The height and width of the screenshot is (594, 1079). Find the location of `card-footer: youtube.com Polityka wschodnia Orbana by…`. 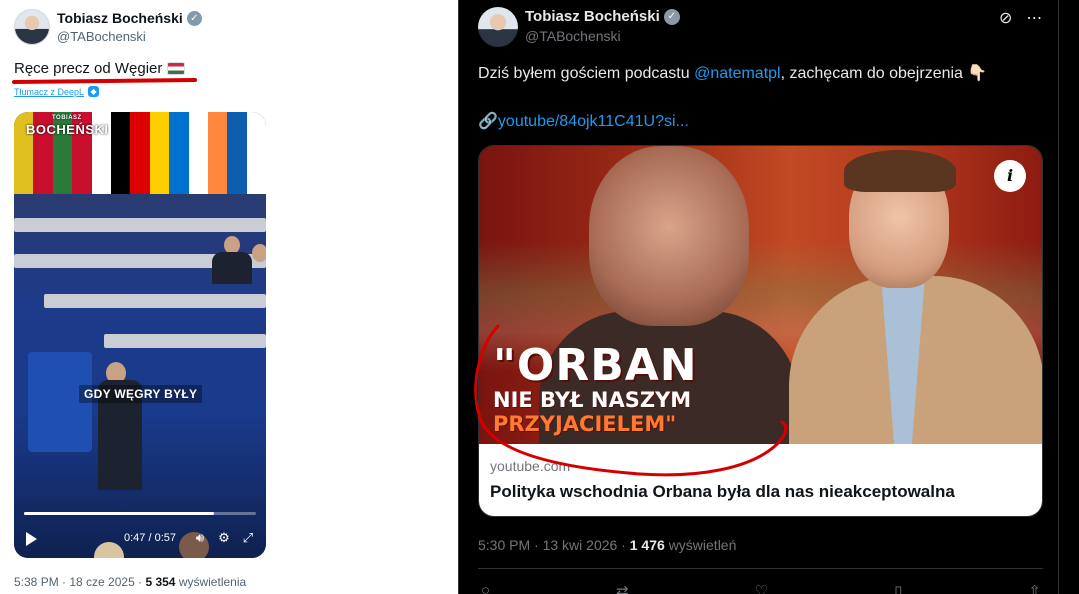

card-footer: youtube.com Polityka wschodnia Orbana by… is located at coordinates (760, 480).